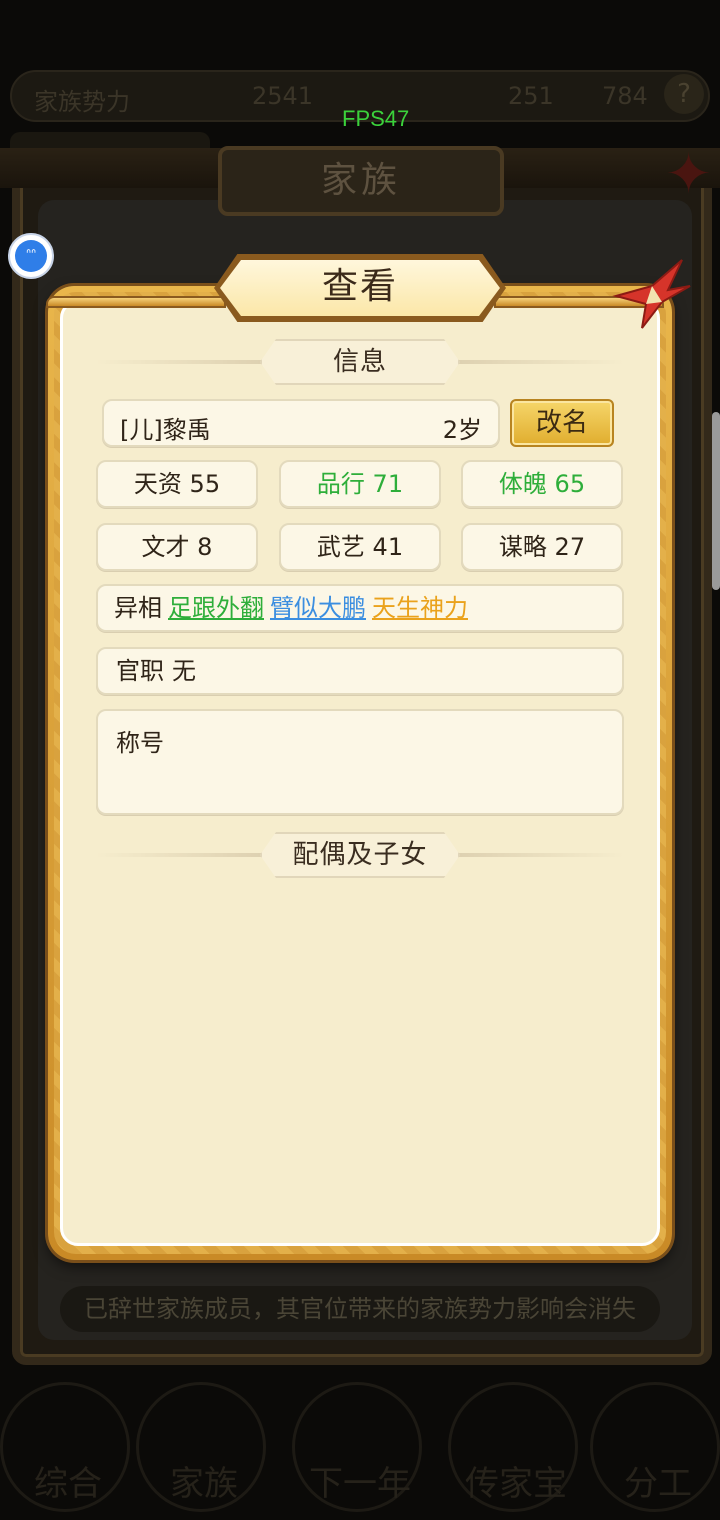 This screenshot has height=1520, width=720. What do you see at coordinates (360, 671) in the screenshot?
I see `office-row: 官职无` at bounding box center [360, 671].